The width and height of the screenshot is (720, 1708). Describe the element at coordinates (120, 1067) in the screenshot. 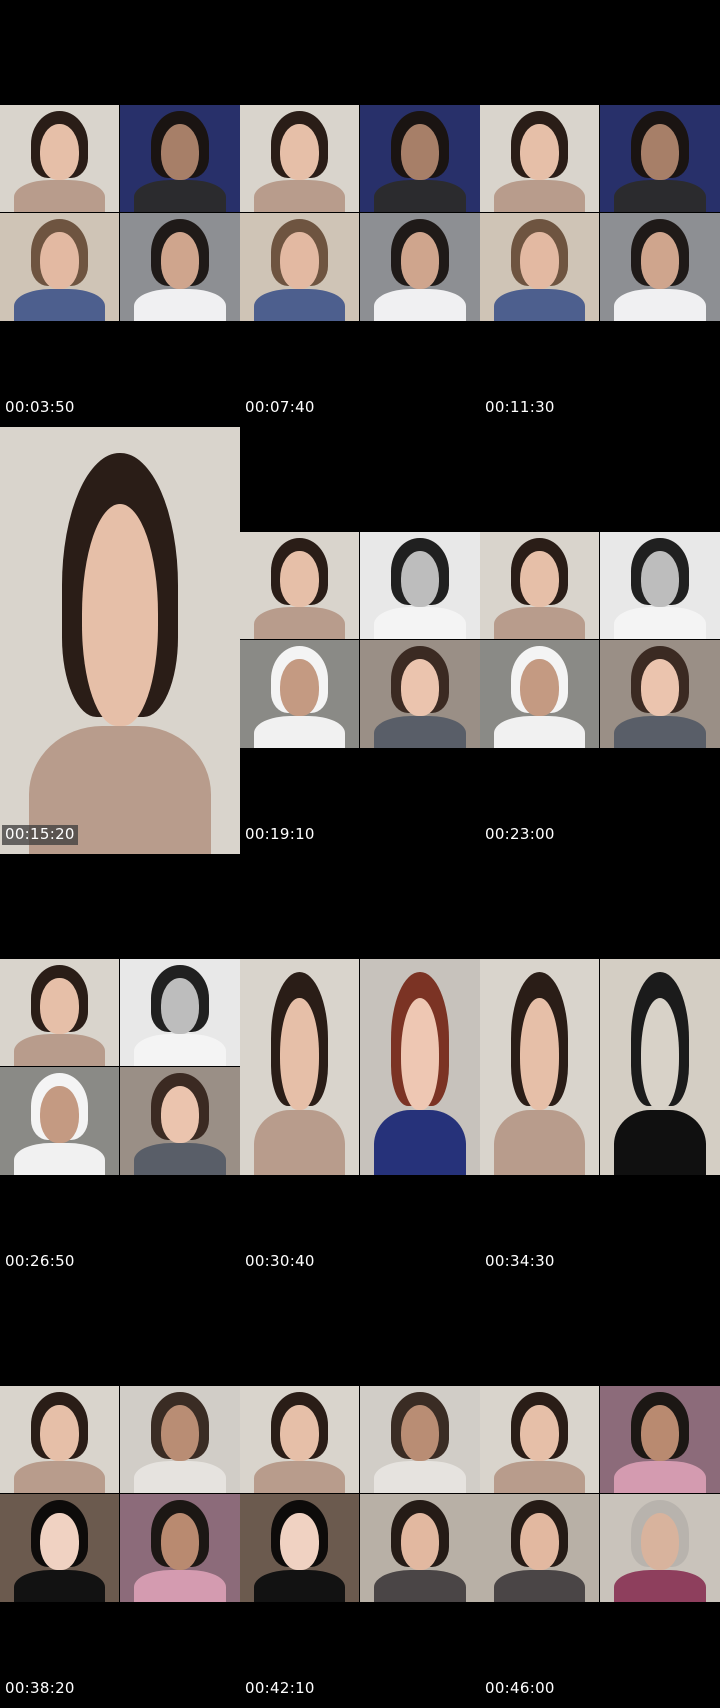

I see `thumbnail-cell: 00:26:50` at that location.